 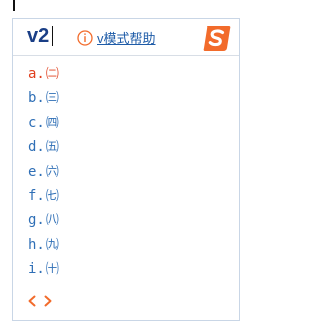 I want to click on candidate-char: ㈦, so click(x=52, y=196).